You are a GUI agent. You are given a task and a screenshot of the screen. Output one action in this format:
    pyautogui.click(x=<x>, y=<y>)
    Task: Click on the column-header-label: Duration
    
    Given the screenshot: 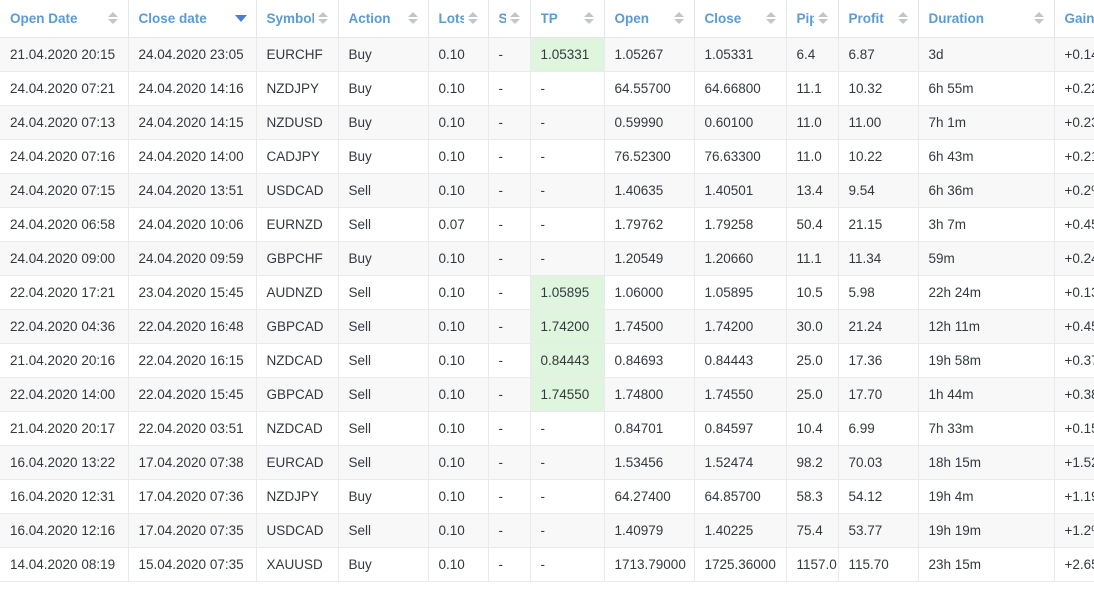 What is the action you would take?
    pyautogui.click(x=956, y=18)
    